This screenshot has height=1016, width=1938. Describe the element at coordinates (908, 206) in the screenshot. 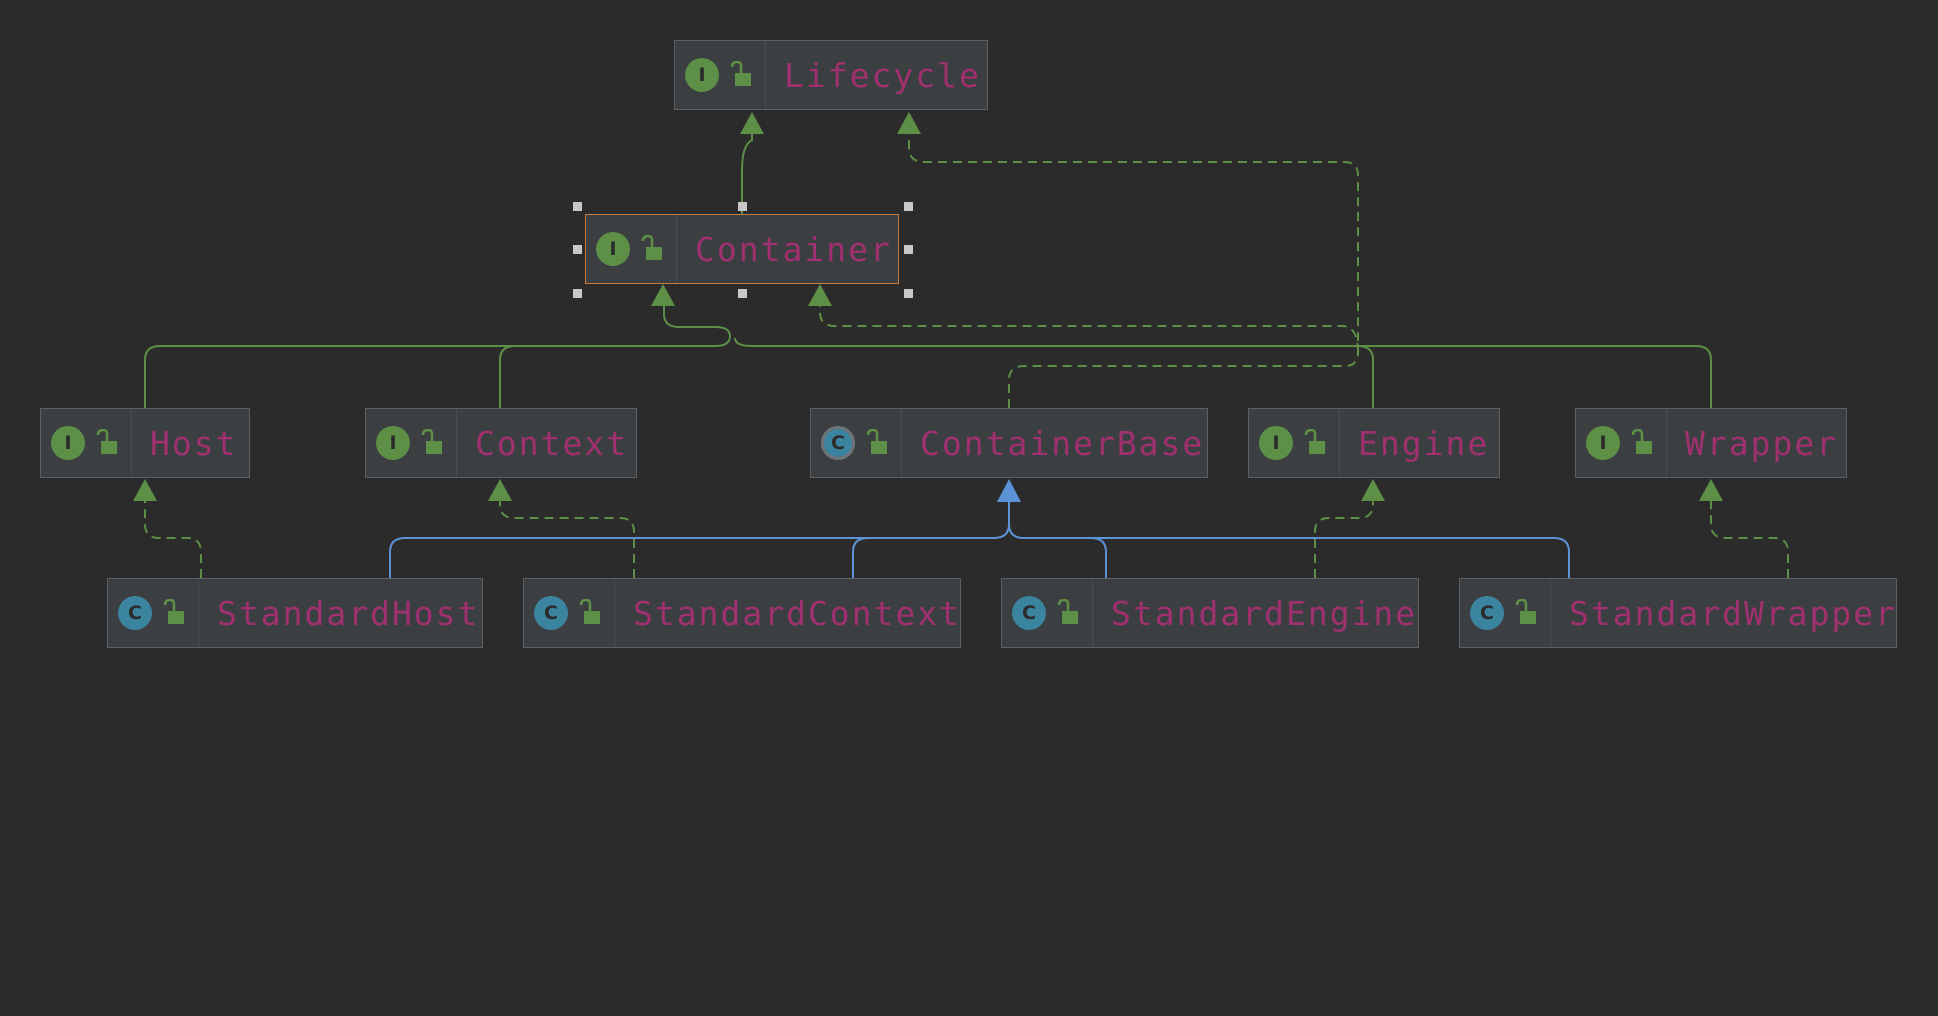

I see `resize-handle-ne` at that location.